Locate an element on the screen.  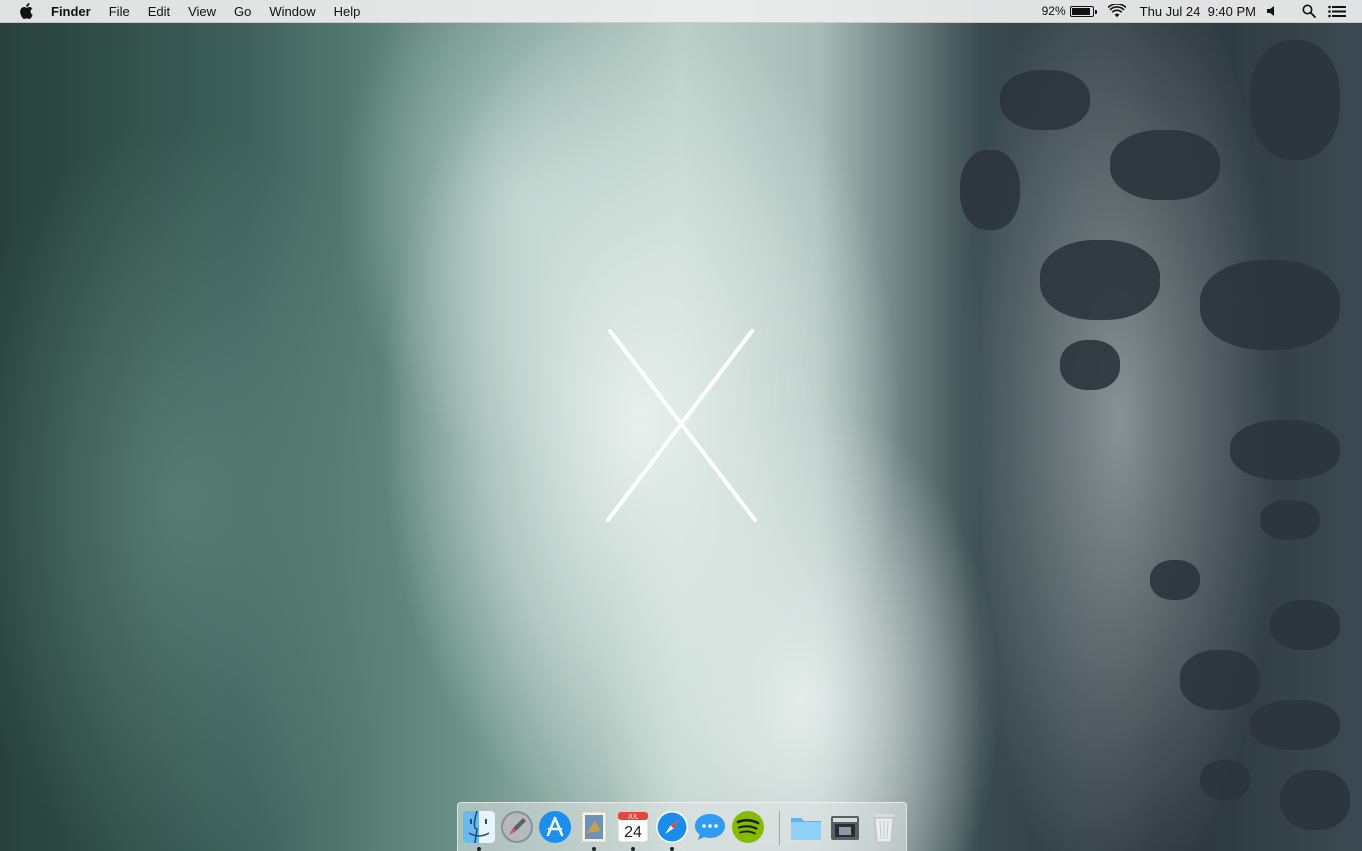
wifi-icon is located at coordinates (1116, 11).